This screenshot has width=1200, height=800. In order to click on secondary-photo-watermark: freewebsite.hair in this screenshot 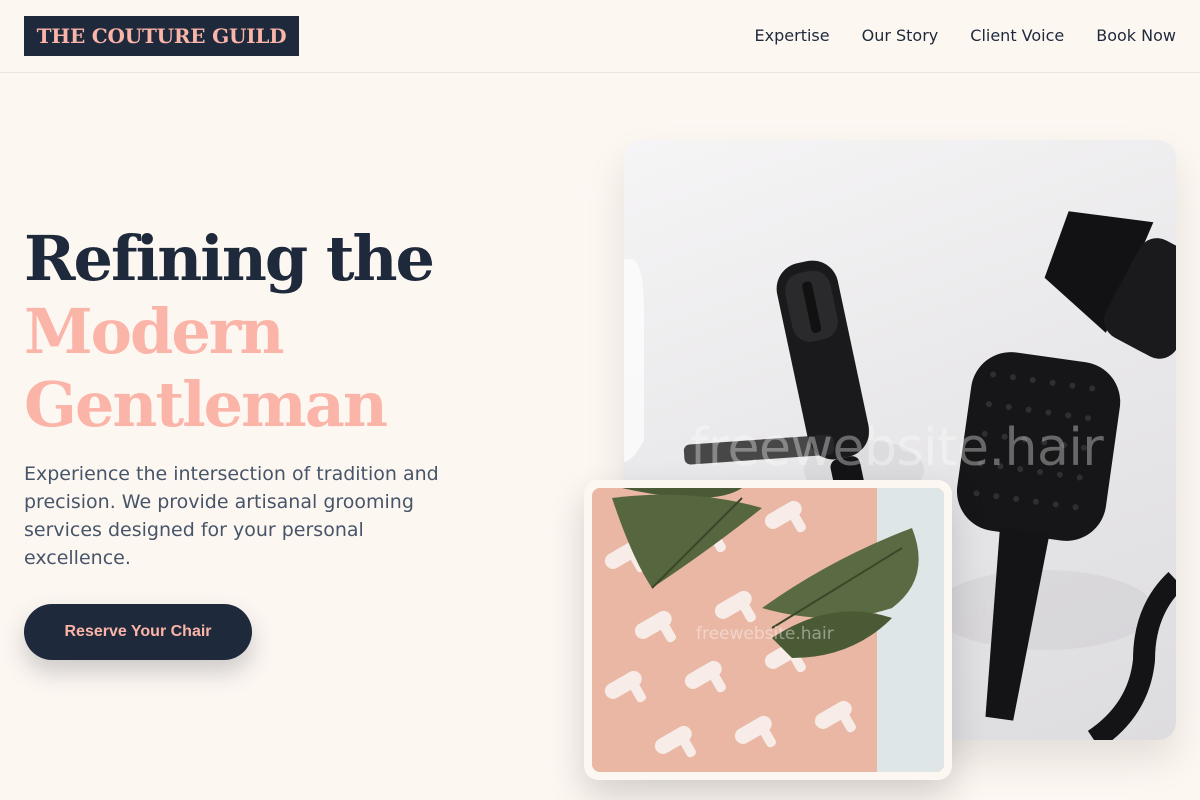, I will do `click(765, 634)`.